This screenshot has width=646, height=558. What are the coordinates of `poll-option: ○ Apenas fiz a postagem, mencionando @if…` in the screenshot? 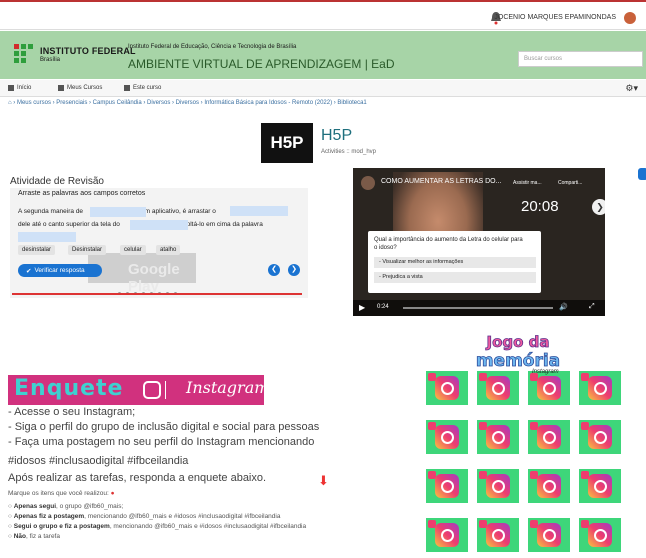 It's located at (144, 516).